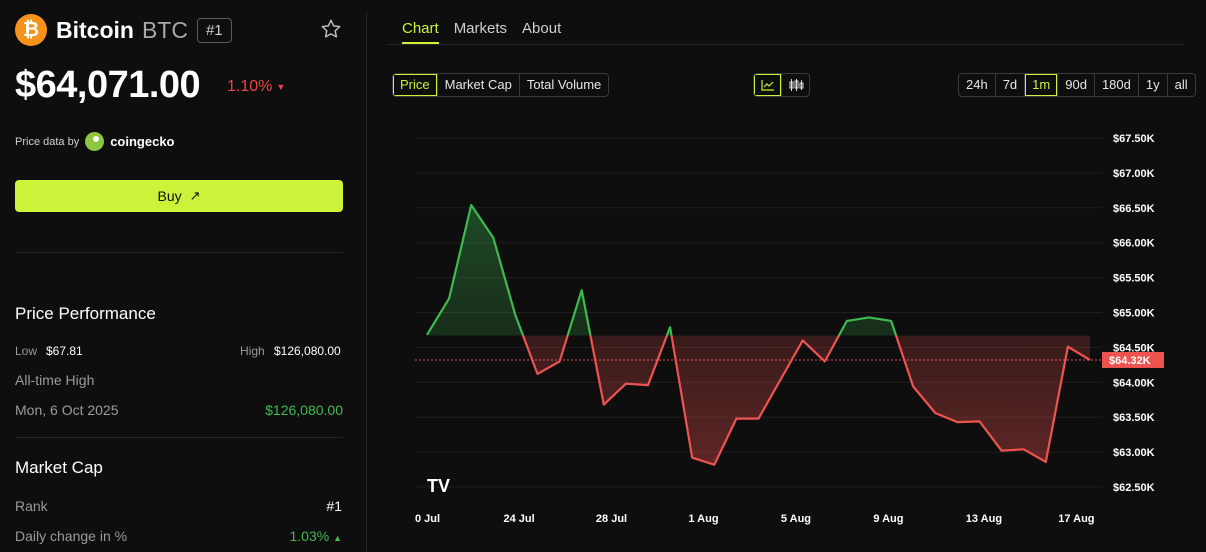  What do you see at coordinates (1134, 174) in the screenshot?
I see `y-tick-label: $67.00K` at bounding box center [1134, 174].